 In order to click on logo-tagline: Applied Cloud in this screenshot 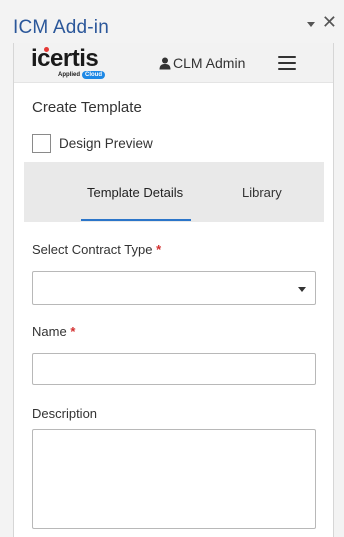, I will do `click(81, 75)`.